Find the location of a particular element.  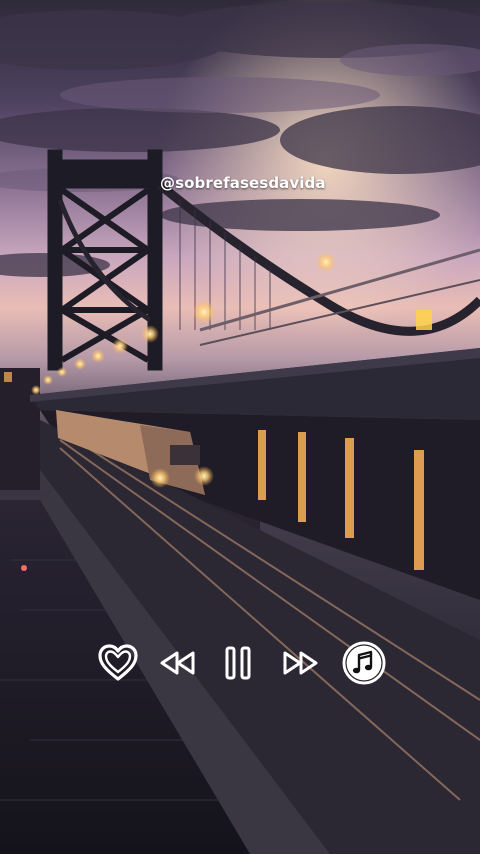

pause-icon is located at coordinates (238, 663).